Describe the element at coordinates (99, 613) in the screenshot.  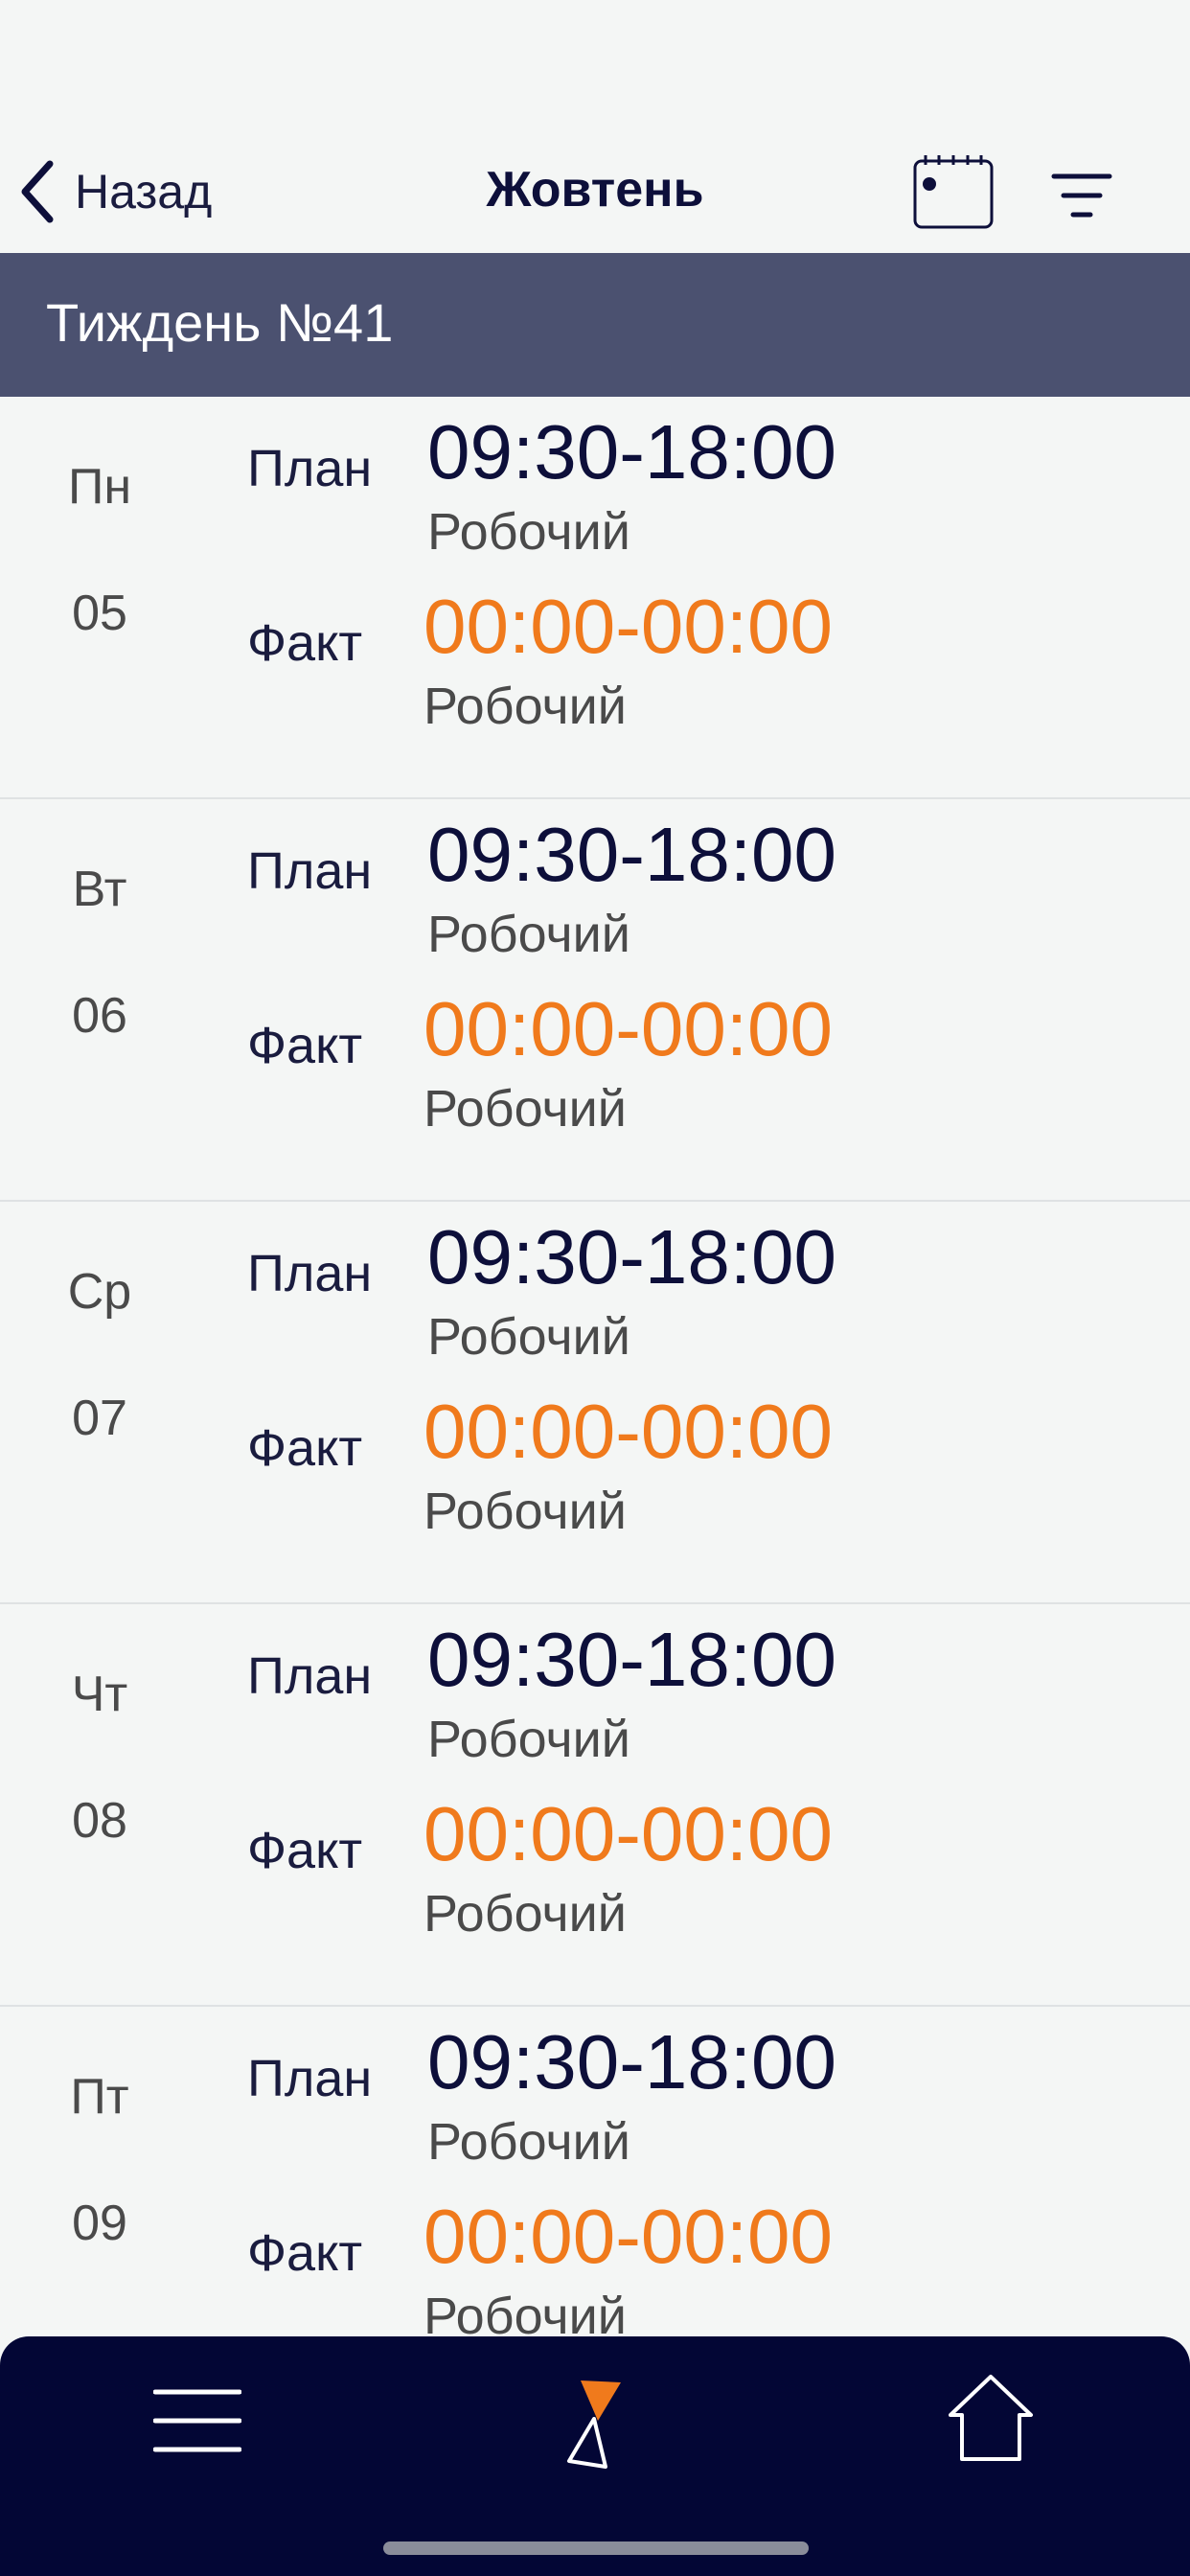
I see `day-number: 05` at that location.